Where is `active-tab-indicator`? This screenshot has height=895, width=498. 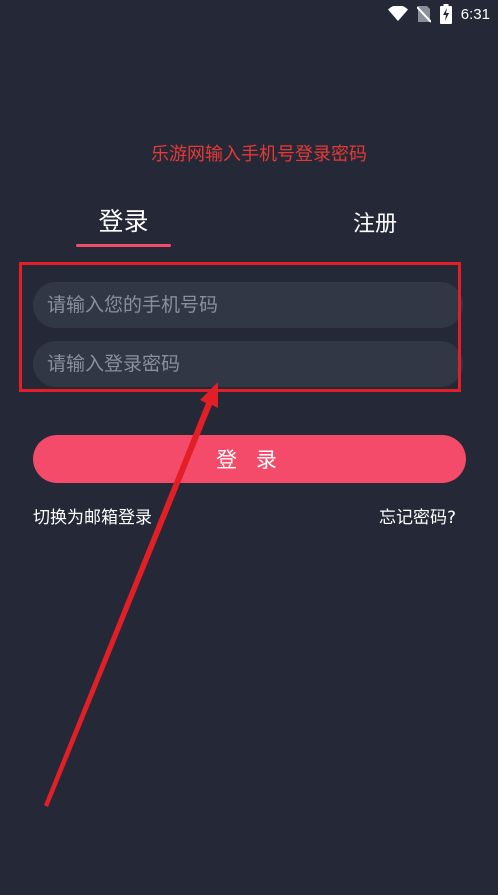
active-tab-indicator is located at coordinates (123, 245).